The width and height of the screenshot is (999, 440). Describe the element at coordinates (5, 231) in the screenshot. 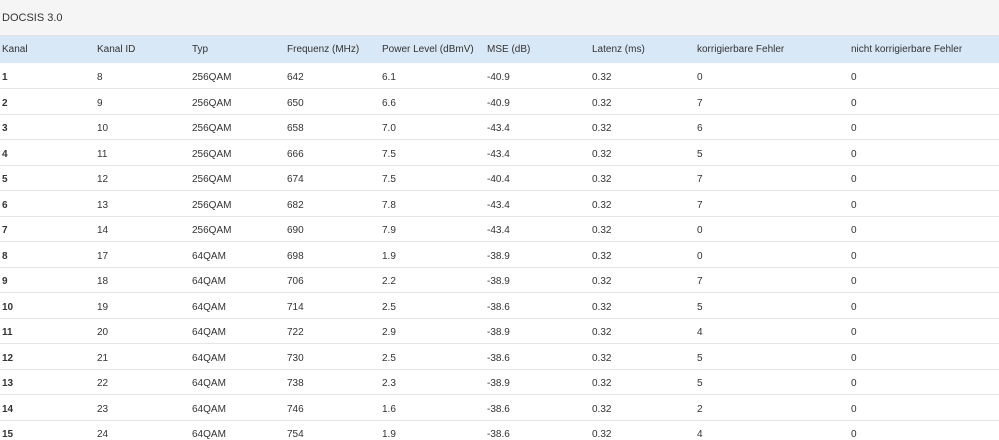

I see `cell-kanal: 7` at that location.